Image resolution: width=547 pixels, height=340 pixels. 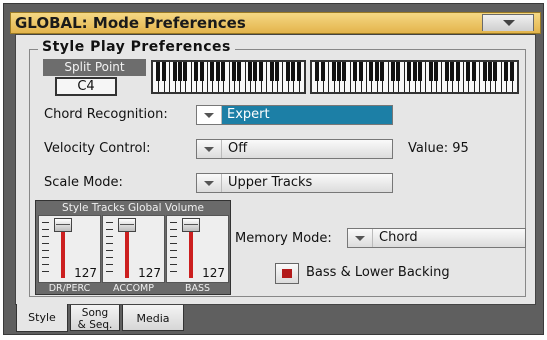 What do you see at coordinates (294, 149) in the screenshot?
I see `velocity-control-dropdown: Off` at bounding box center [294, 149].